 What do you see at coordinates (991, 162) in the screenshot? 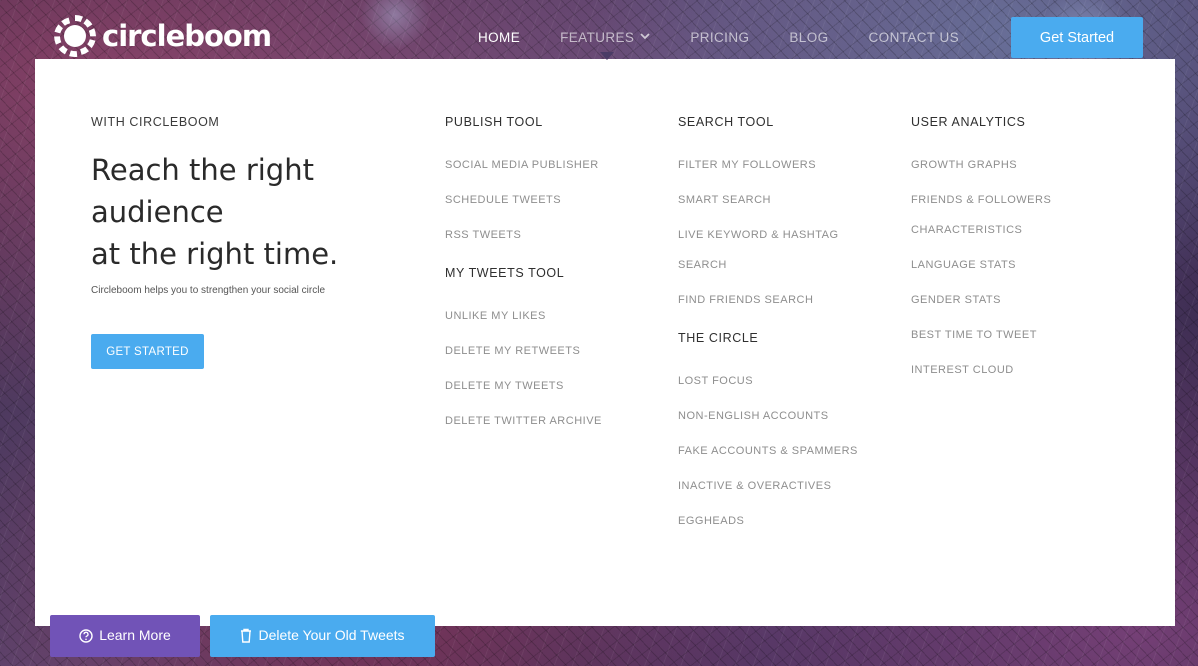
I see `menu-link-growth-graphs: GROWTH GRAPHS` at bounding box center [991, 162].